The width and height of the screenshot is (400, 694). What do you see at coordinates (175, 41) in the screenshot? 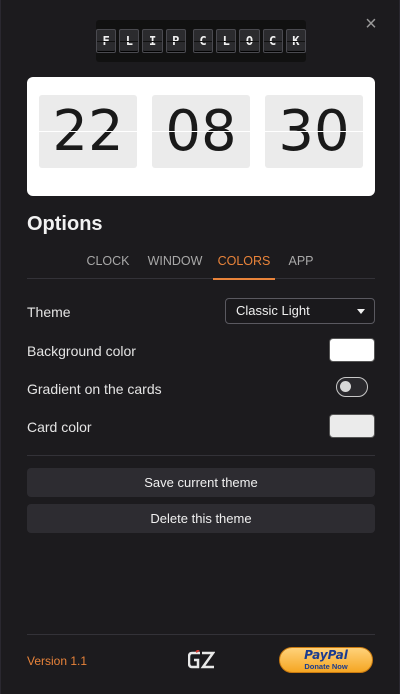
I see `logo-letter: P` at bounding box center [175, 41].